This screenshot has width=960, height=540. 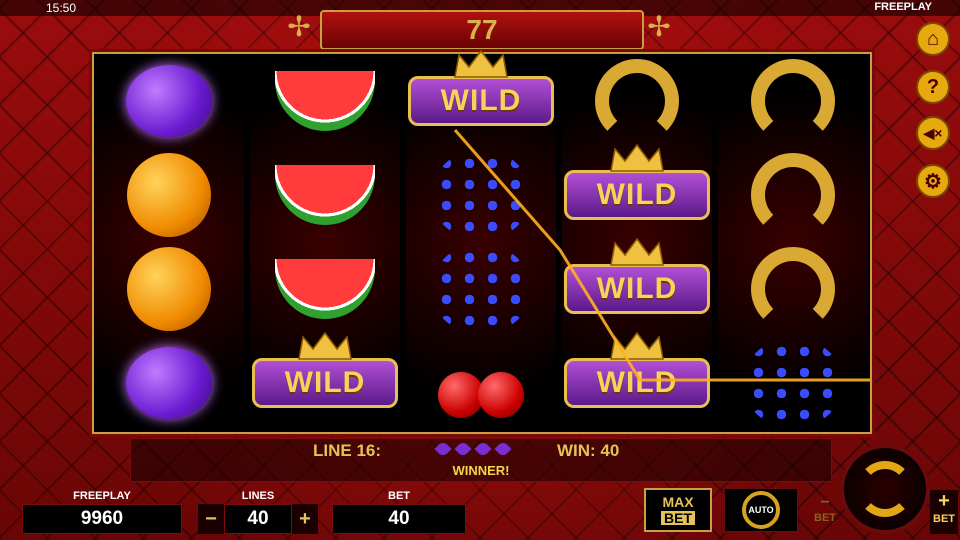 I want to click on bet-plus-button: + BET, so click(x=944, y=512).